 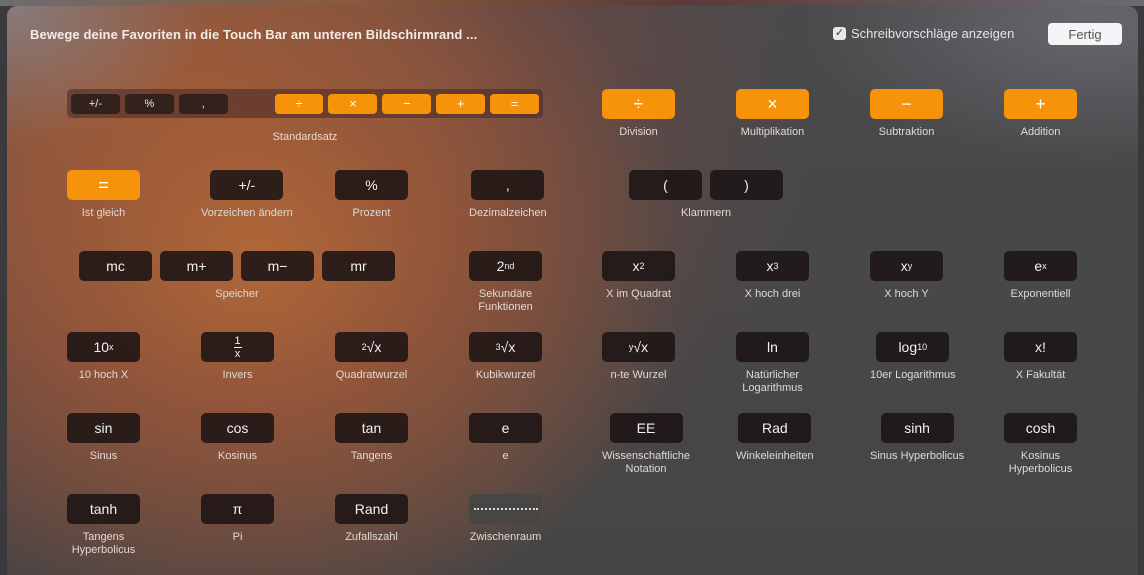 I want to click on item-x-squared: x2 X im Quadrat, so click(x=638, y=276).